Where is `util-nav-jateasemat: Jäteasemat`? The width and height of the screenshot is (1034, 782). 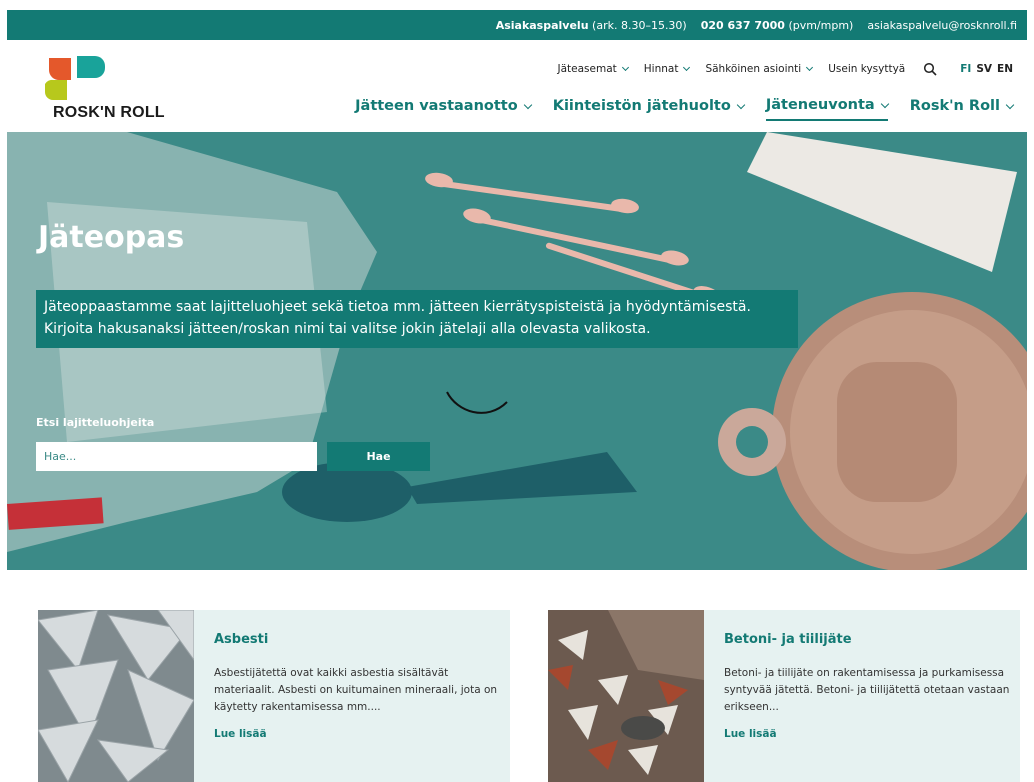 util-nav-jateasemat: Jäteasemat is located at coordinates (593, 69).